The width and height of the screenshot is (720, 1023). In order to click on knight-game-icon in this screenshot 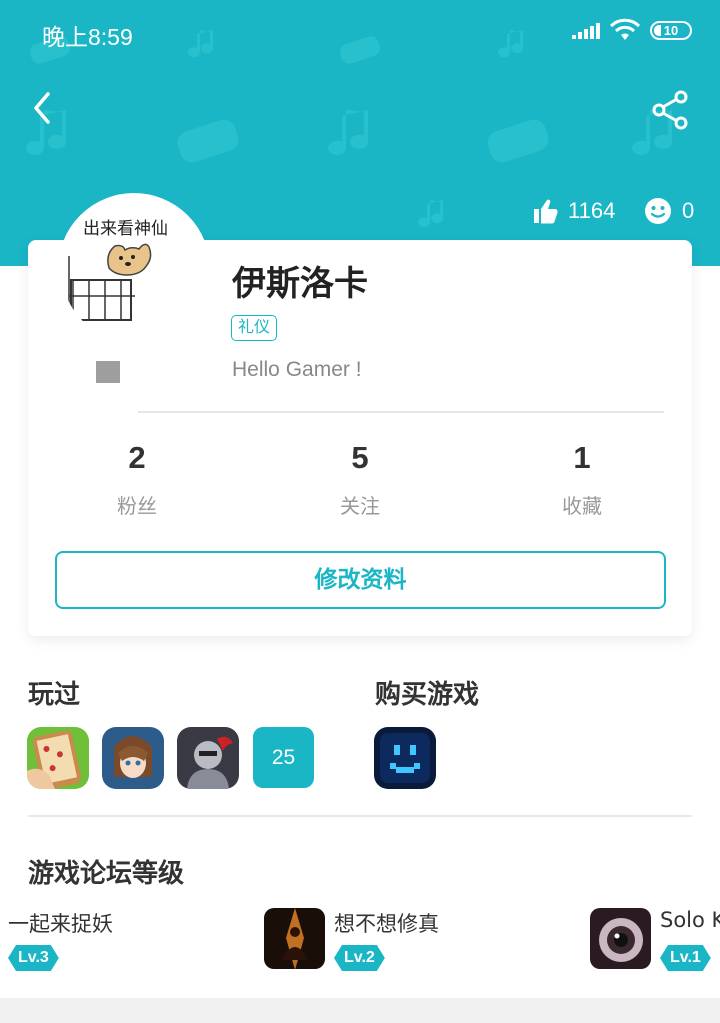, I will do `click(208, 758)`.